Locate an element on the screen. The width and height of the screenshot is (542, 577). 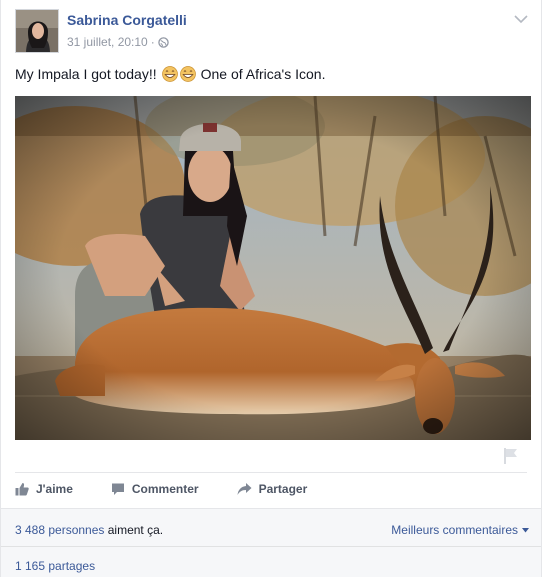
avatar-image is located at coordinates (37, 31).